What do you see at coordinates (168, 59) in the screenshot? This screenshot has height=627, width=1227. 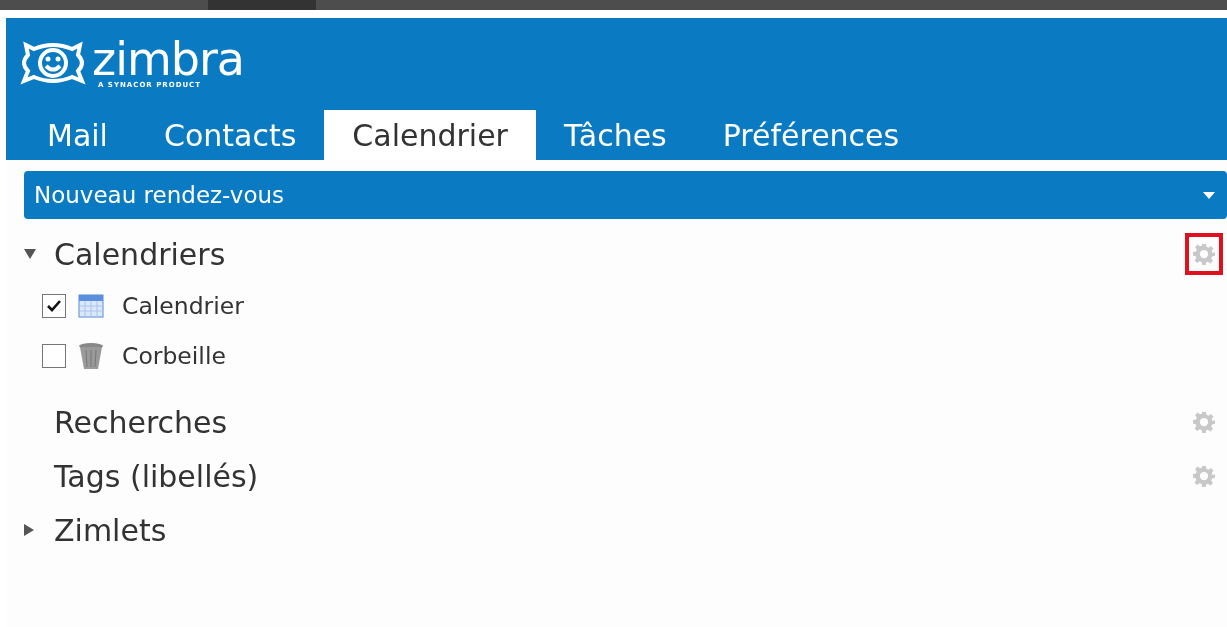 I see `logo-wordmark: zimbra` at bounding box center [168, 59].